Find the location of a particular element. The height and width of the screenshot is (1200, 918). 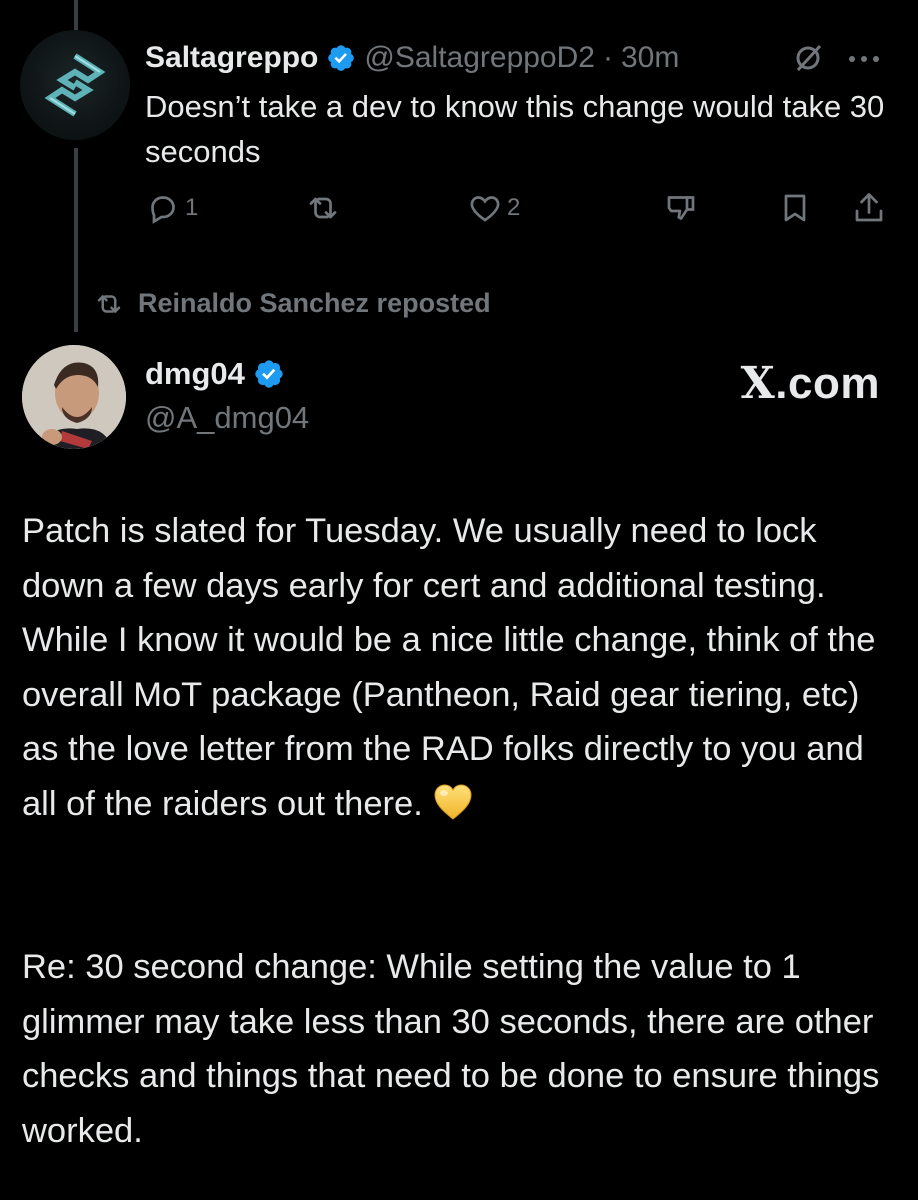

share-icon is located at coordinates (869, 207).